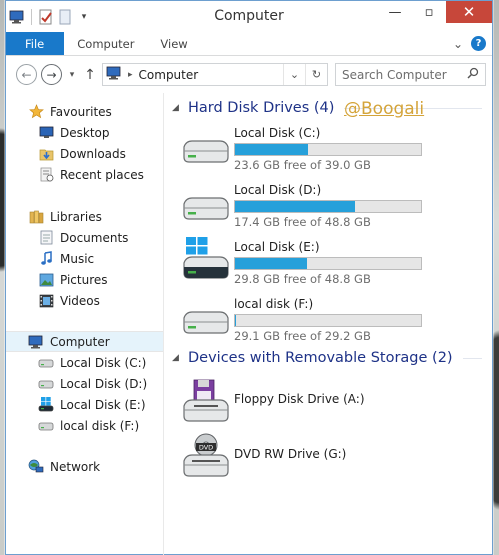  Describe the element at coordinates (302, 222) in the screenshot. I see `drive-free-space: 17.4 GB free of 48.8 GB` at that location.